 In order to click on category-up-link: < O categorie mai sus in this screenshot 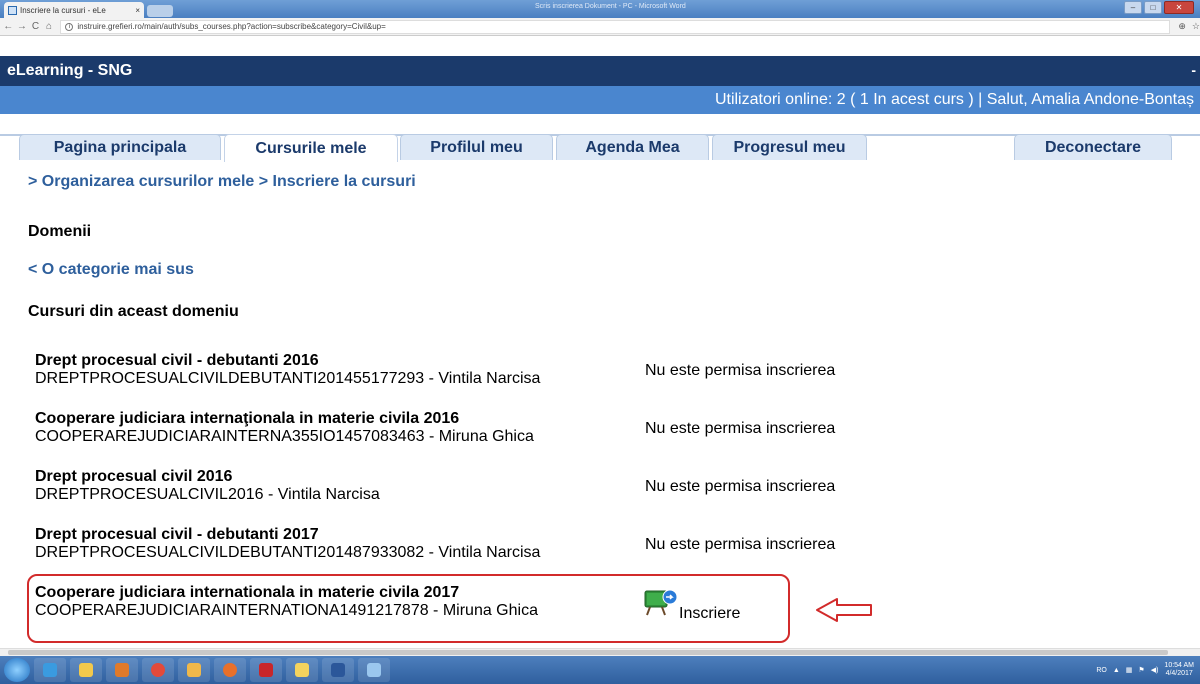, I will do `click(111, 270)`.